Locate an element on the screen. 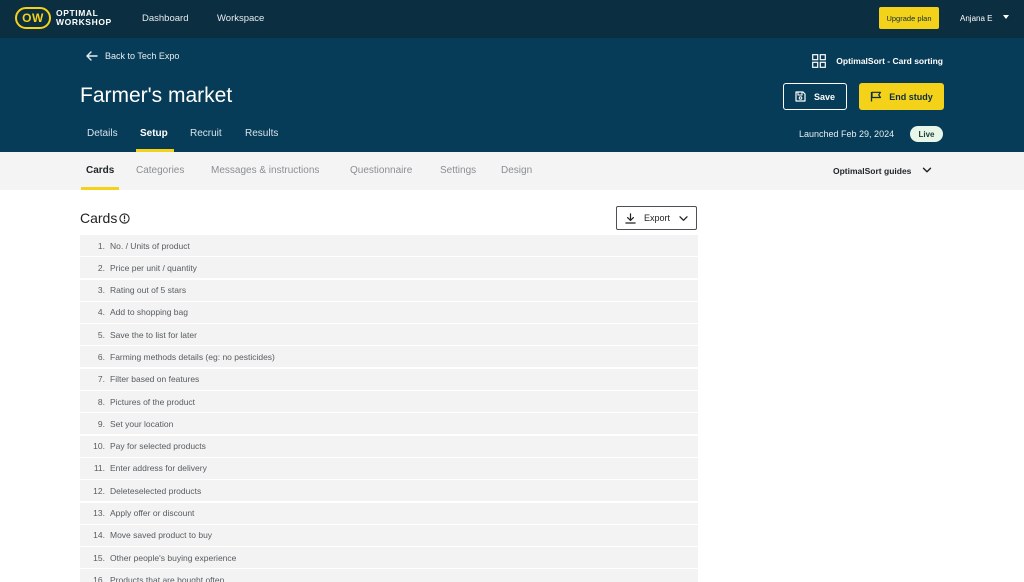 The image size is (1024, 582). tab-details: Details is located at coordinates (102, 133).